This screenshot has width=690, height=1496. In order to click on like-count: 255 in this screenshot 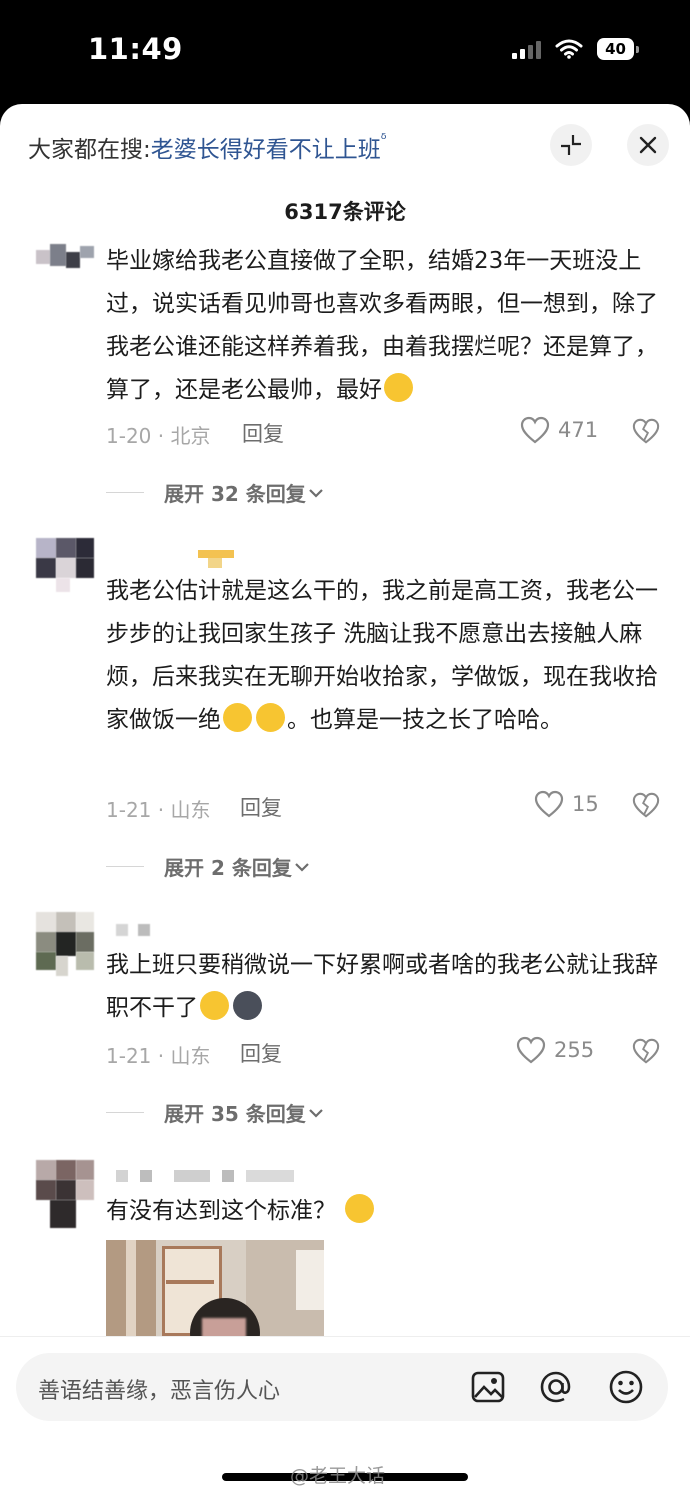, I will do `click(574, 1050)`.